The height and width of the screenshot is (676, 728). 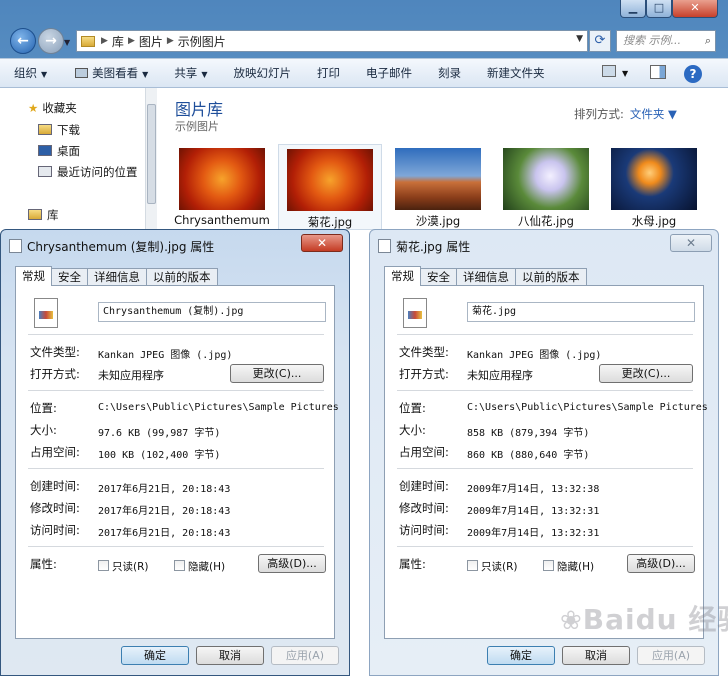 What do you see at coordinates (190, 73) in the screenshot?
I see `share-menu: 共享 ▼` at bounding box center [190, 73].